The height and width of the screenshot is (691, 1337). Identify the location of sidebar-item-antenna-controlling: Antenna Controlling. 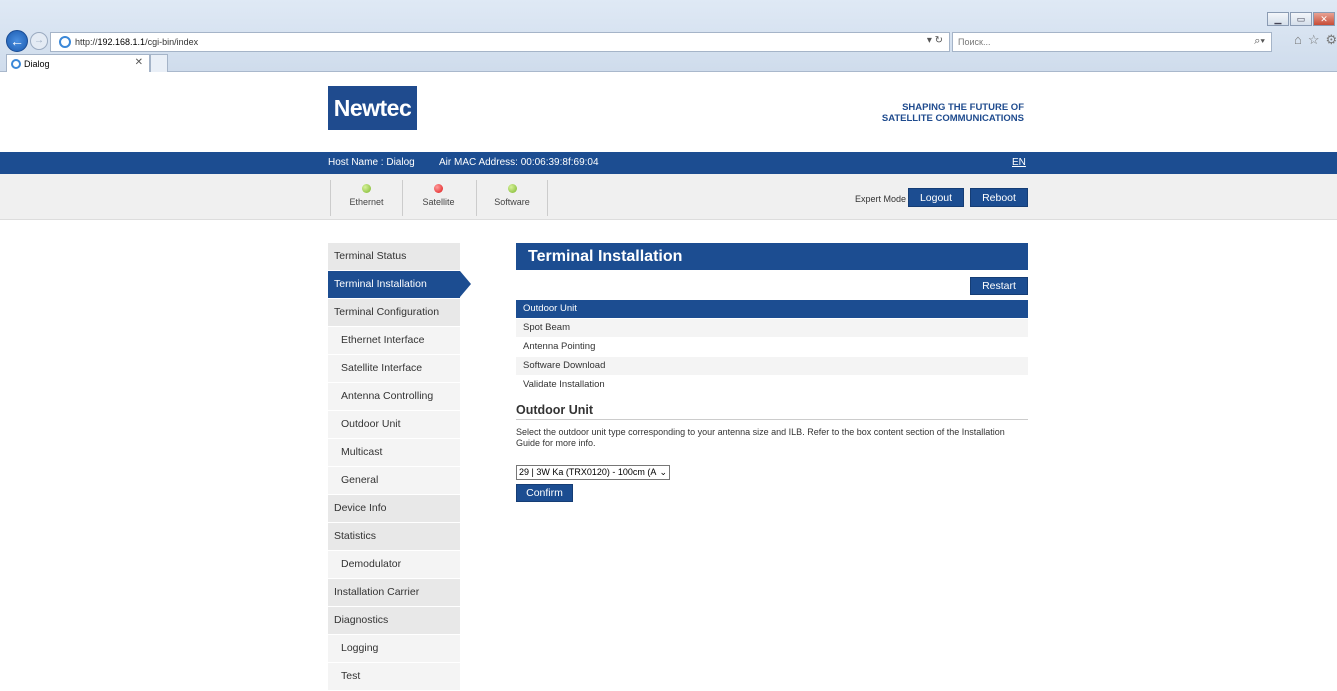
(394, 396).